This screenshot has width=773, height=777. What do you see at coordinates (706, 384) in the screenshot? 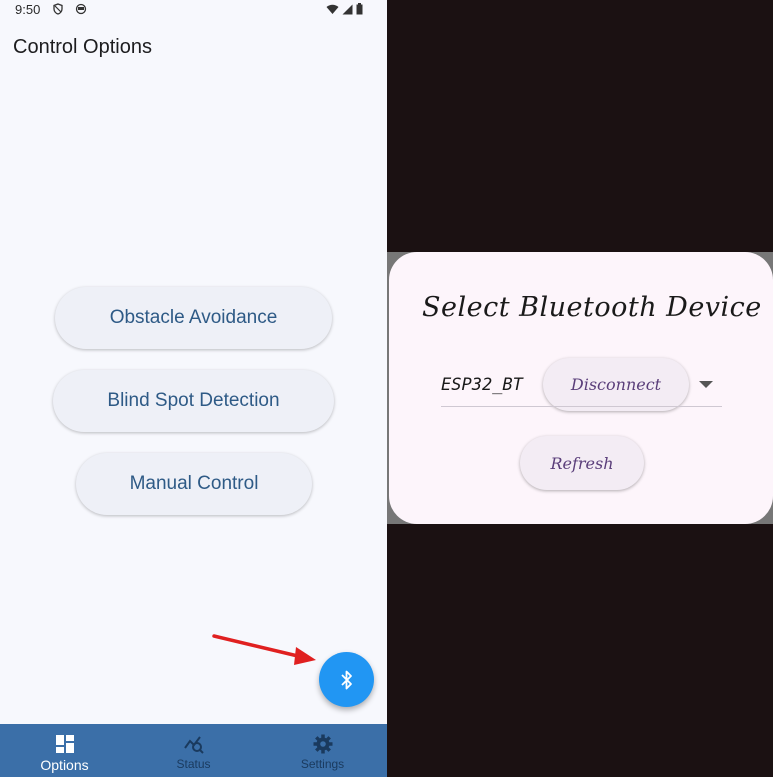
I see `dropdown-arrow-icon` at bounding box center [706, 384].